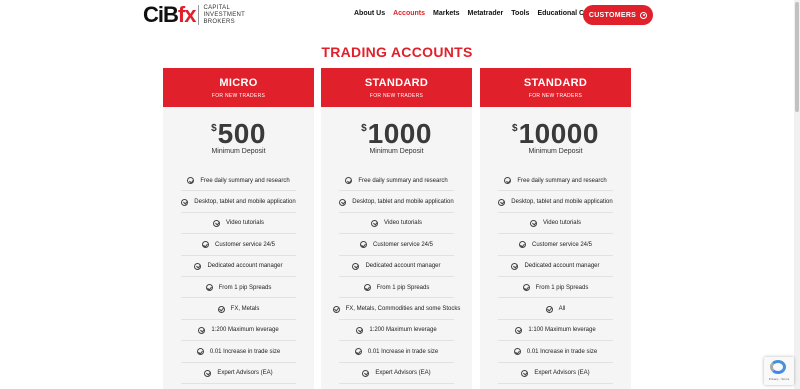 This screenshot has width=800, height=389. I want to click on nav-about-us: About Us, so click(369, 13).